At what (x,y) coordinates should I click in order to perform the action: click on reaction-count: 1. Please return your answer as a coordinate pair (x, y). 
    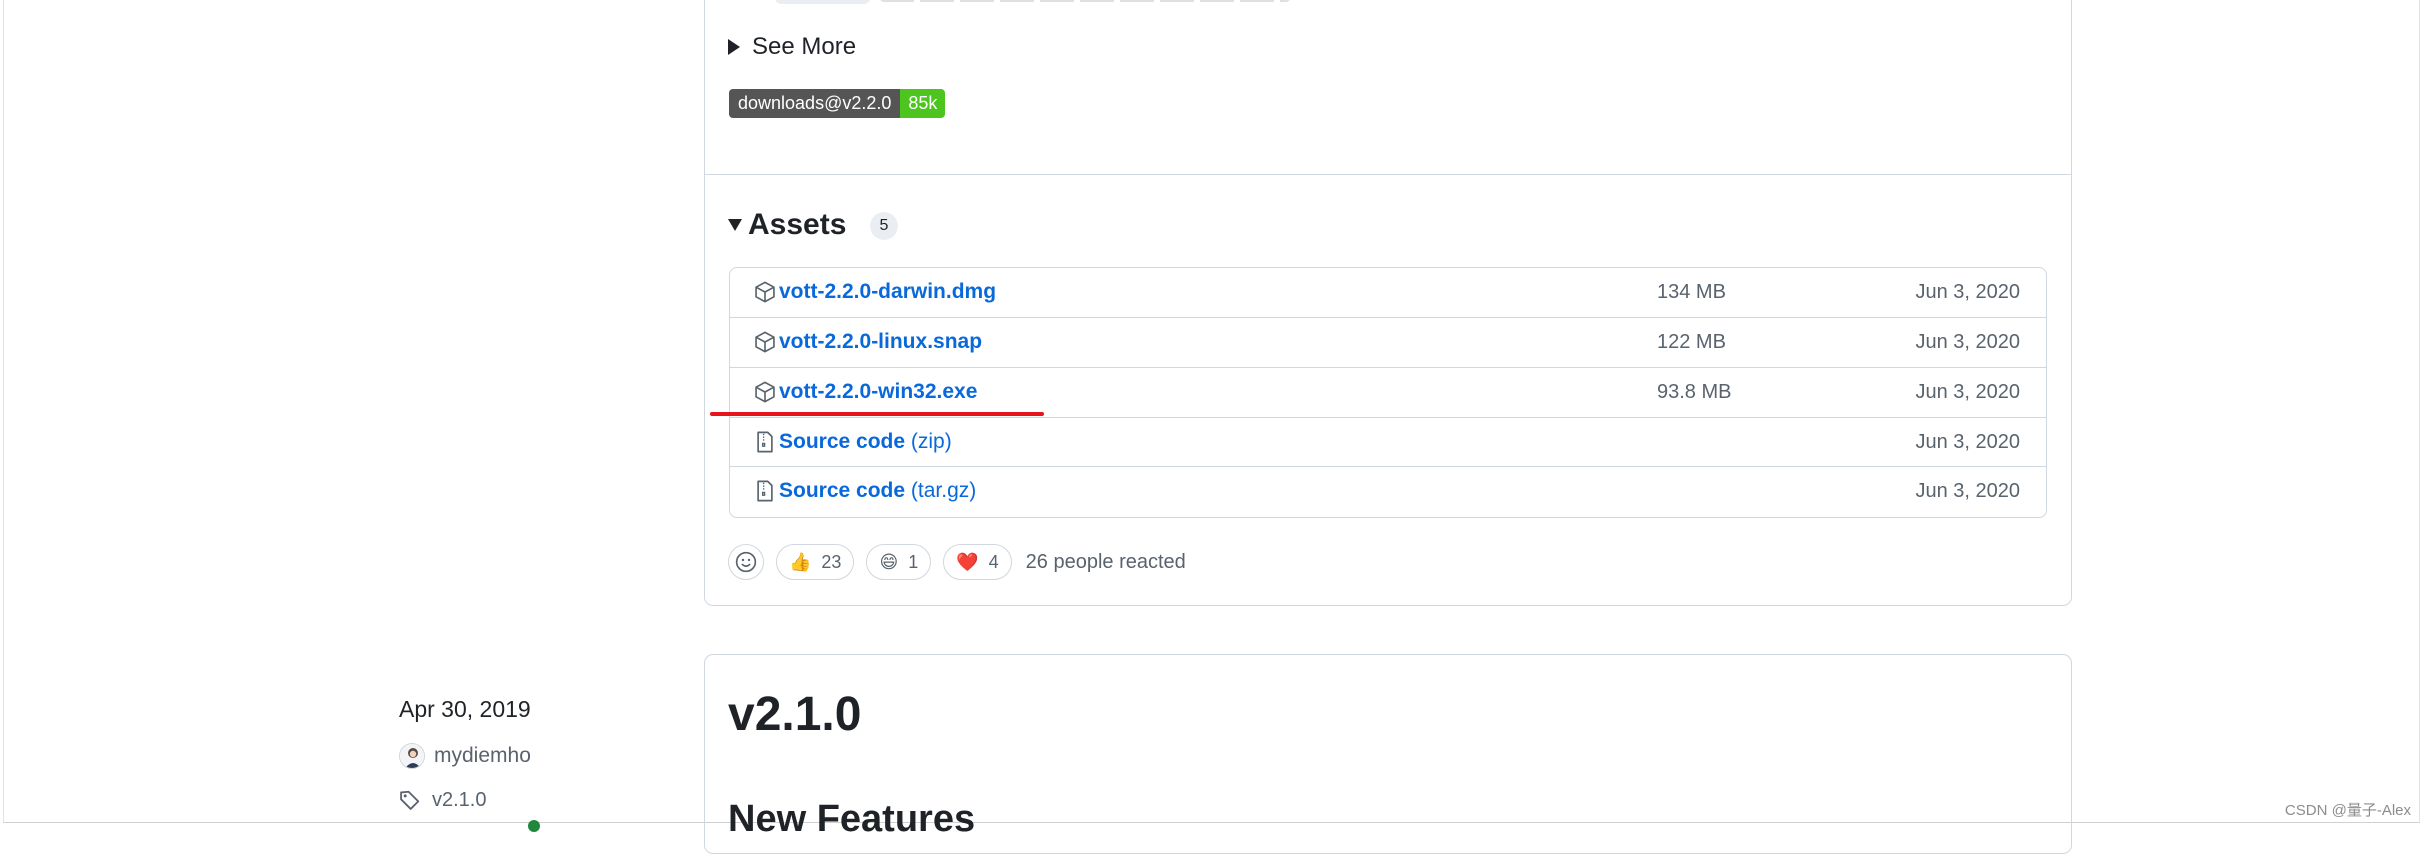
    Looking at the image, I should click on (913, 561).